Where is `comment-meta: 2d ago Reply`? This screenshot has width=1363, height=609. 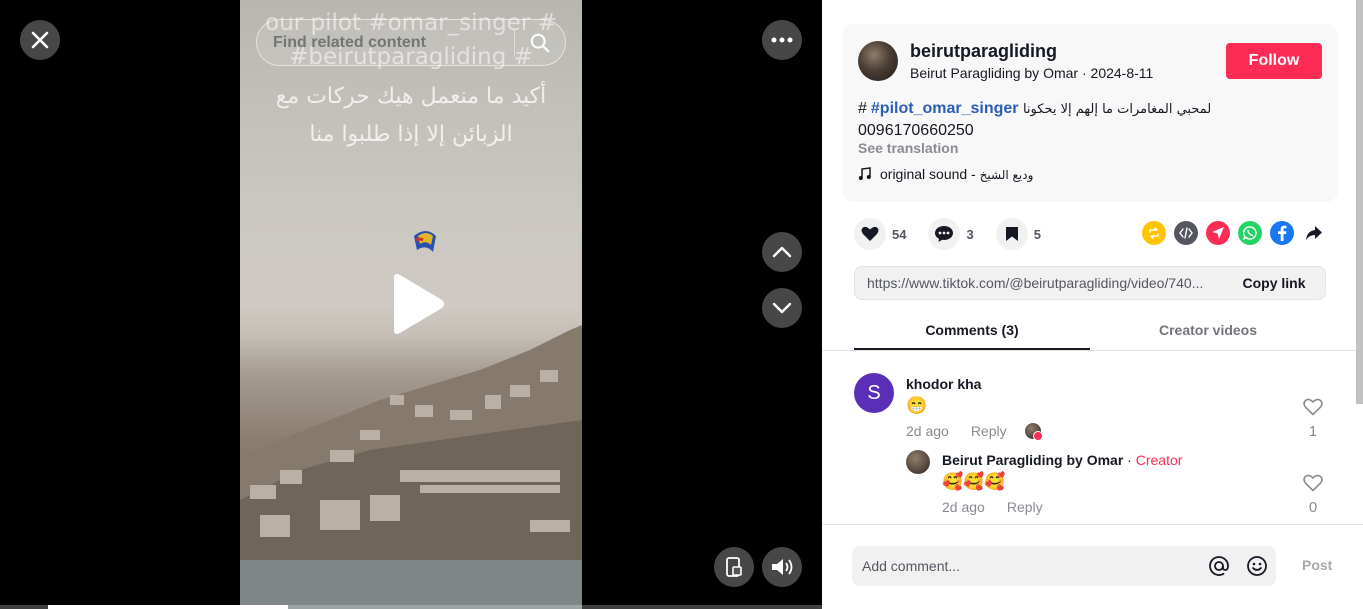
comment-meta: 2d ago Reply is located at coordinates (974, 432).